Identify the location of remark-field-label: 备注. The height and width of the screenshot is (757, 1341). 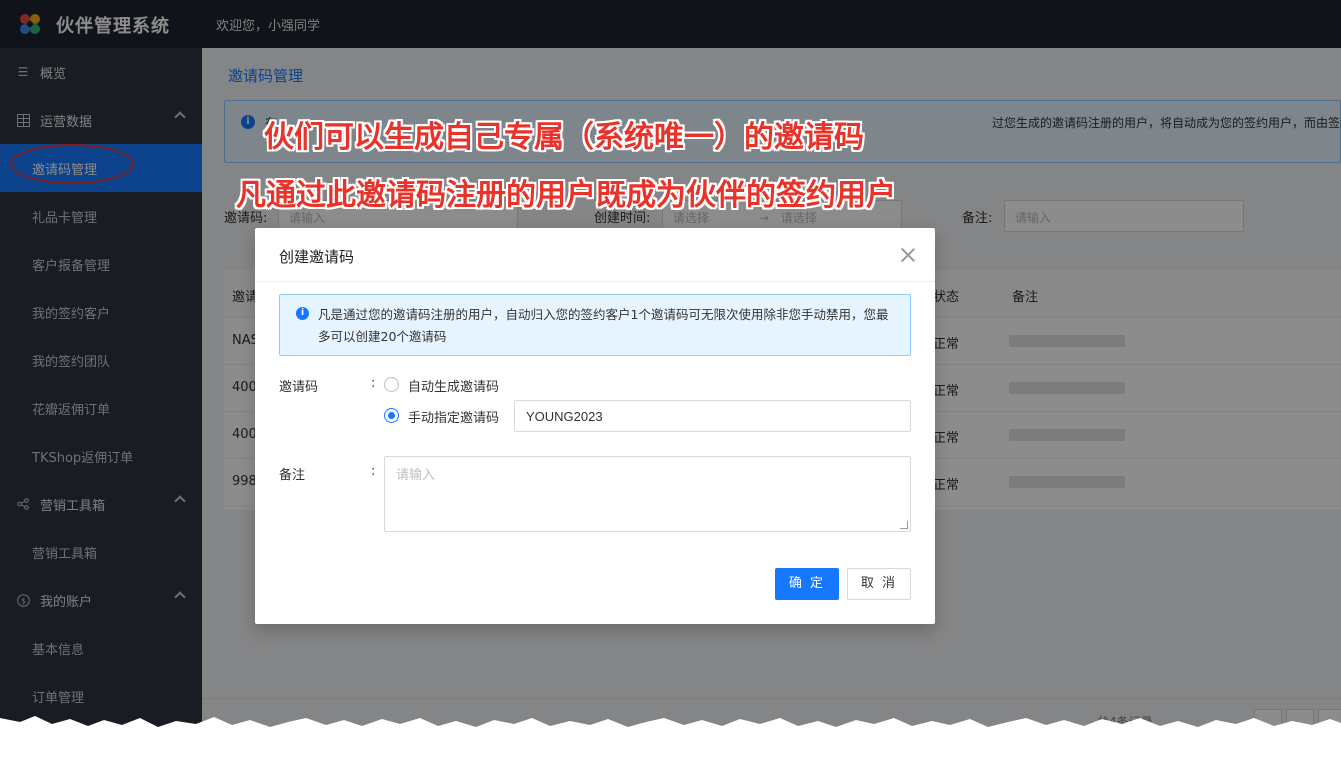
(292, 475).